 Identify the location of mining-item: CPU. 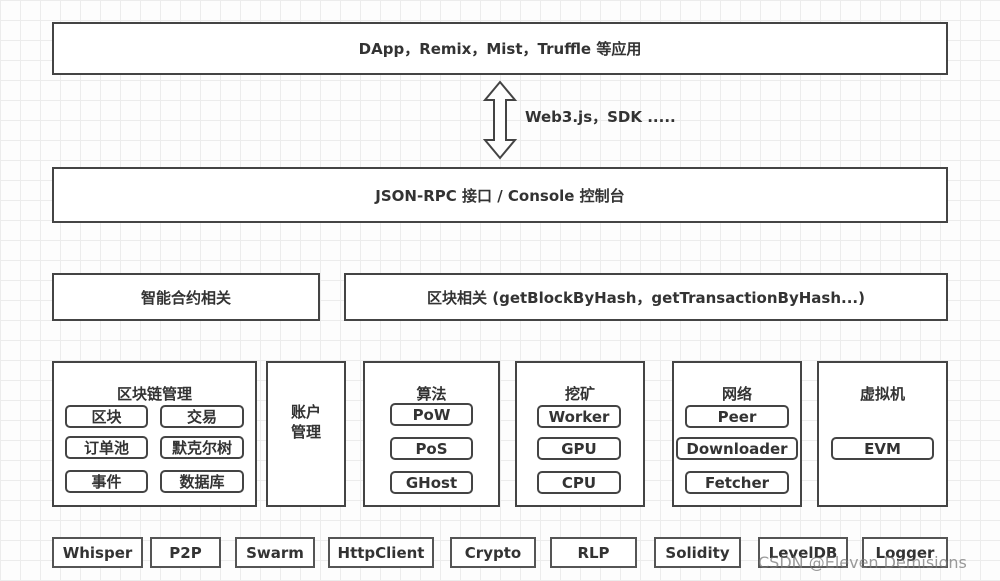
(579, 482).